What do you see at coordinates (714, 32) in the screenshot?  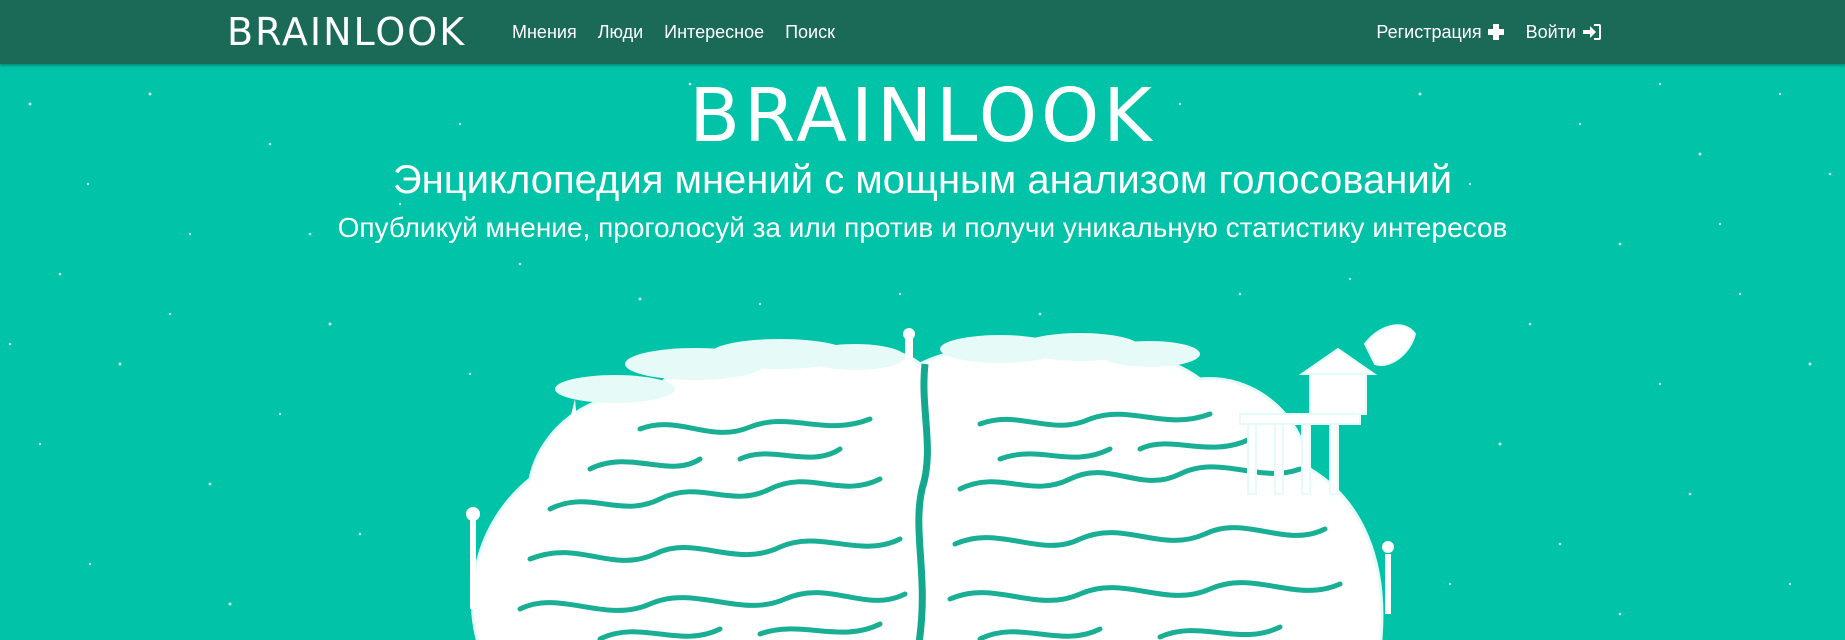 I see `nav-link-interesting: Интересное` at bounding box center [714, 32].